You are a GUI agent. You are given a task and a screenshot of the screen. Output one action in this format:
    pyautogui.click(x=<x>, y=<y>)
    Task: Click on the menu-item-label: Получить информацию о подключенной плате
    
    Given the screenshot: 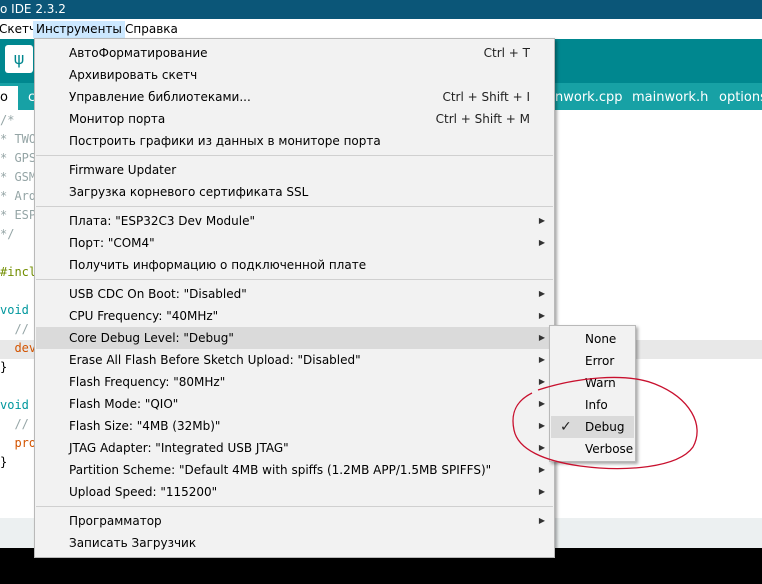 What is the action you would take?
    pyautogui.click(x=218, y=265)
    